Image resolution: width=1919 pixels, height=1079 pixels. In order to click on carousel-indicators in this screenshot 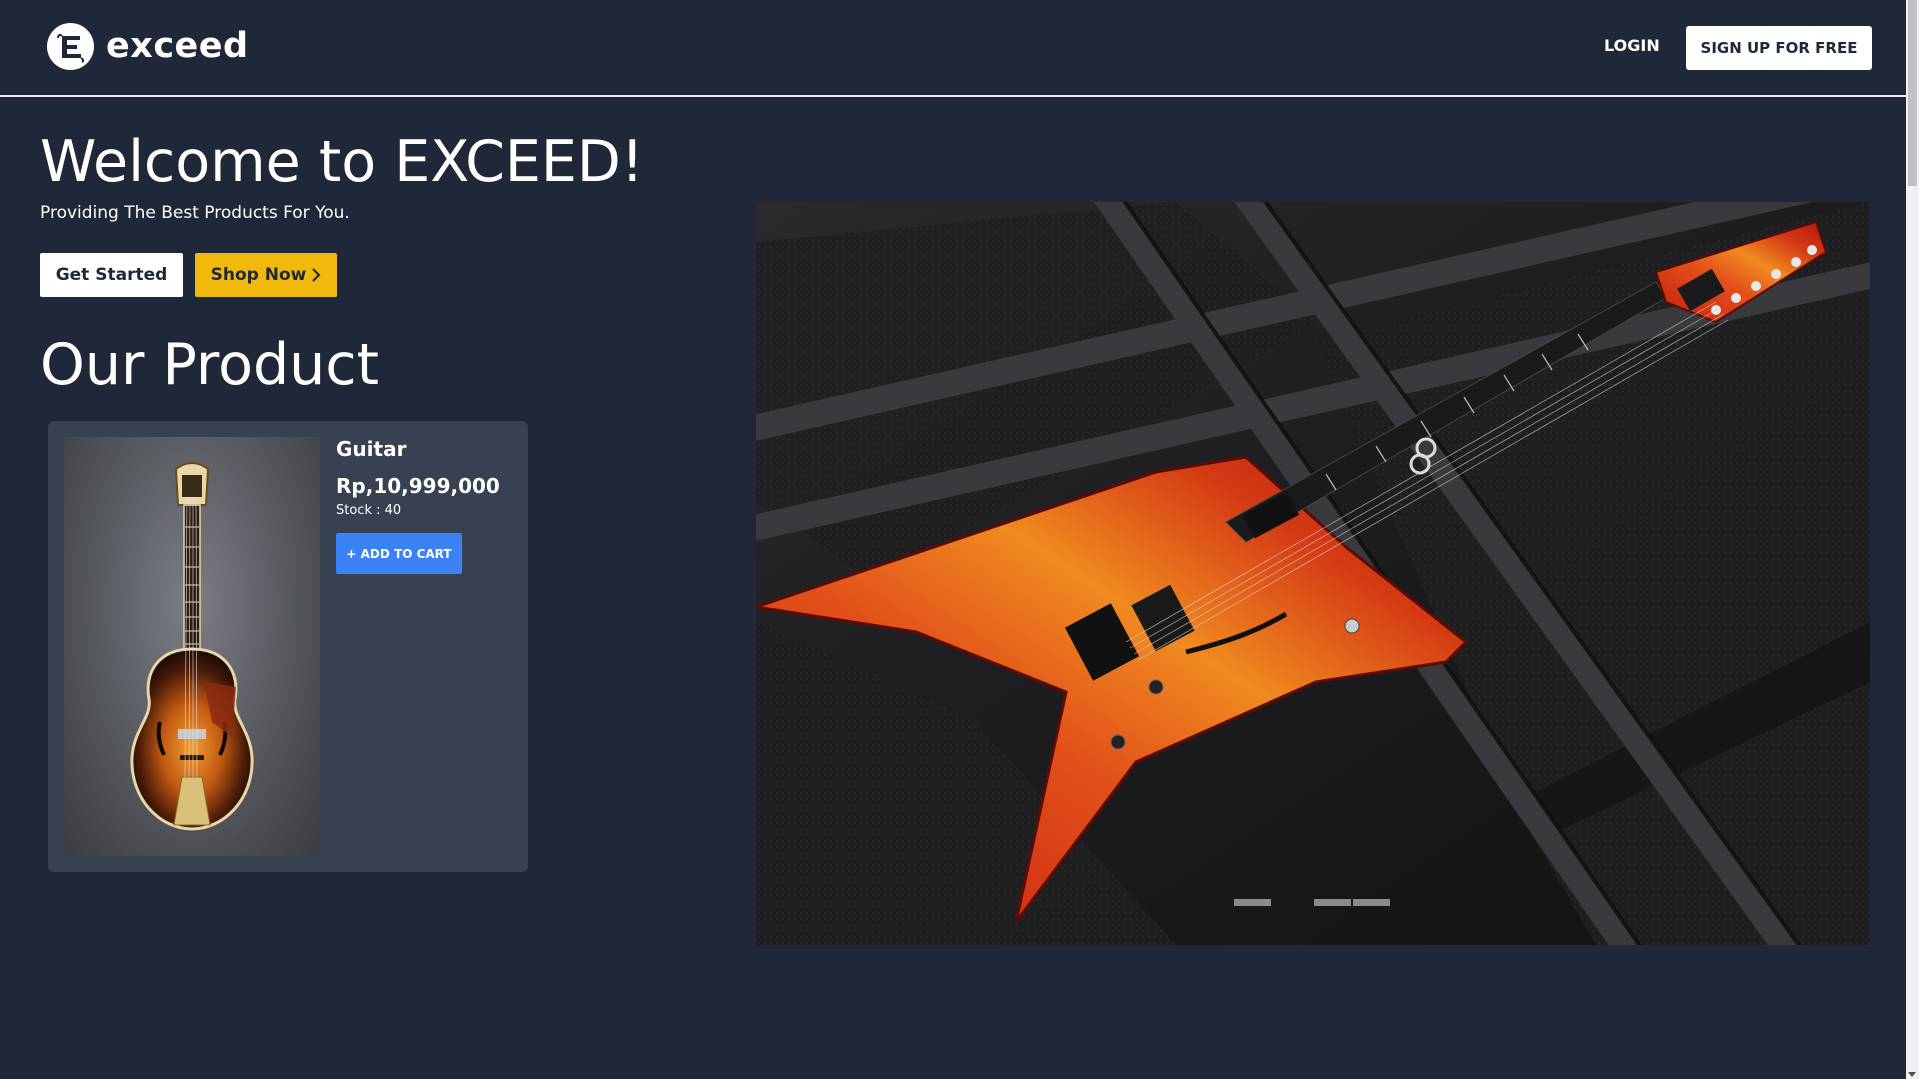, I will do `click(1313, 903)`.